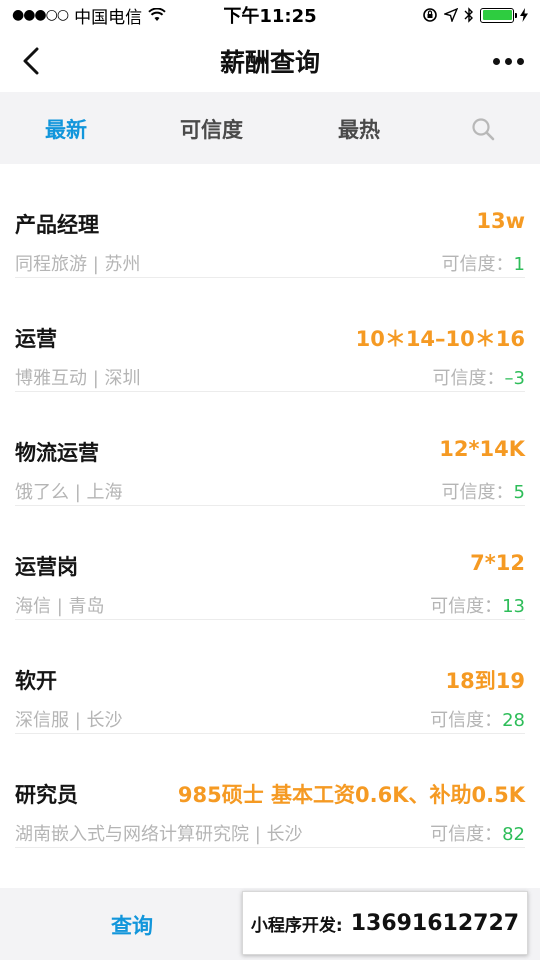 The height and width of the screenshot is (960, 540). Describe the element at coordinates (36, 339) in the screenshot. I see `job-title: 运营` at that location.